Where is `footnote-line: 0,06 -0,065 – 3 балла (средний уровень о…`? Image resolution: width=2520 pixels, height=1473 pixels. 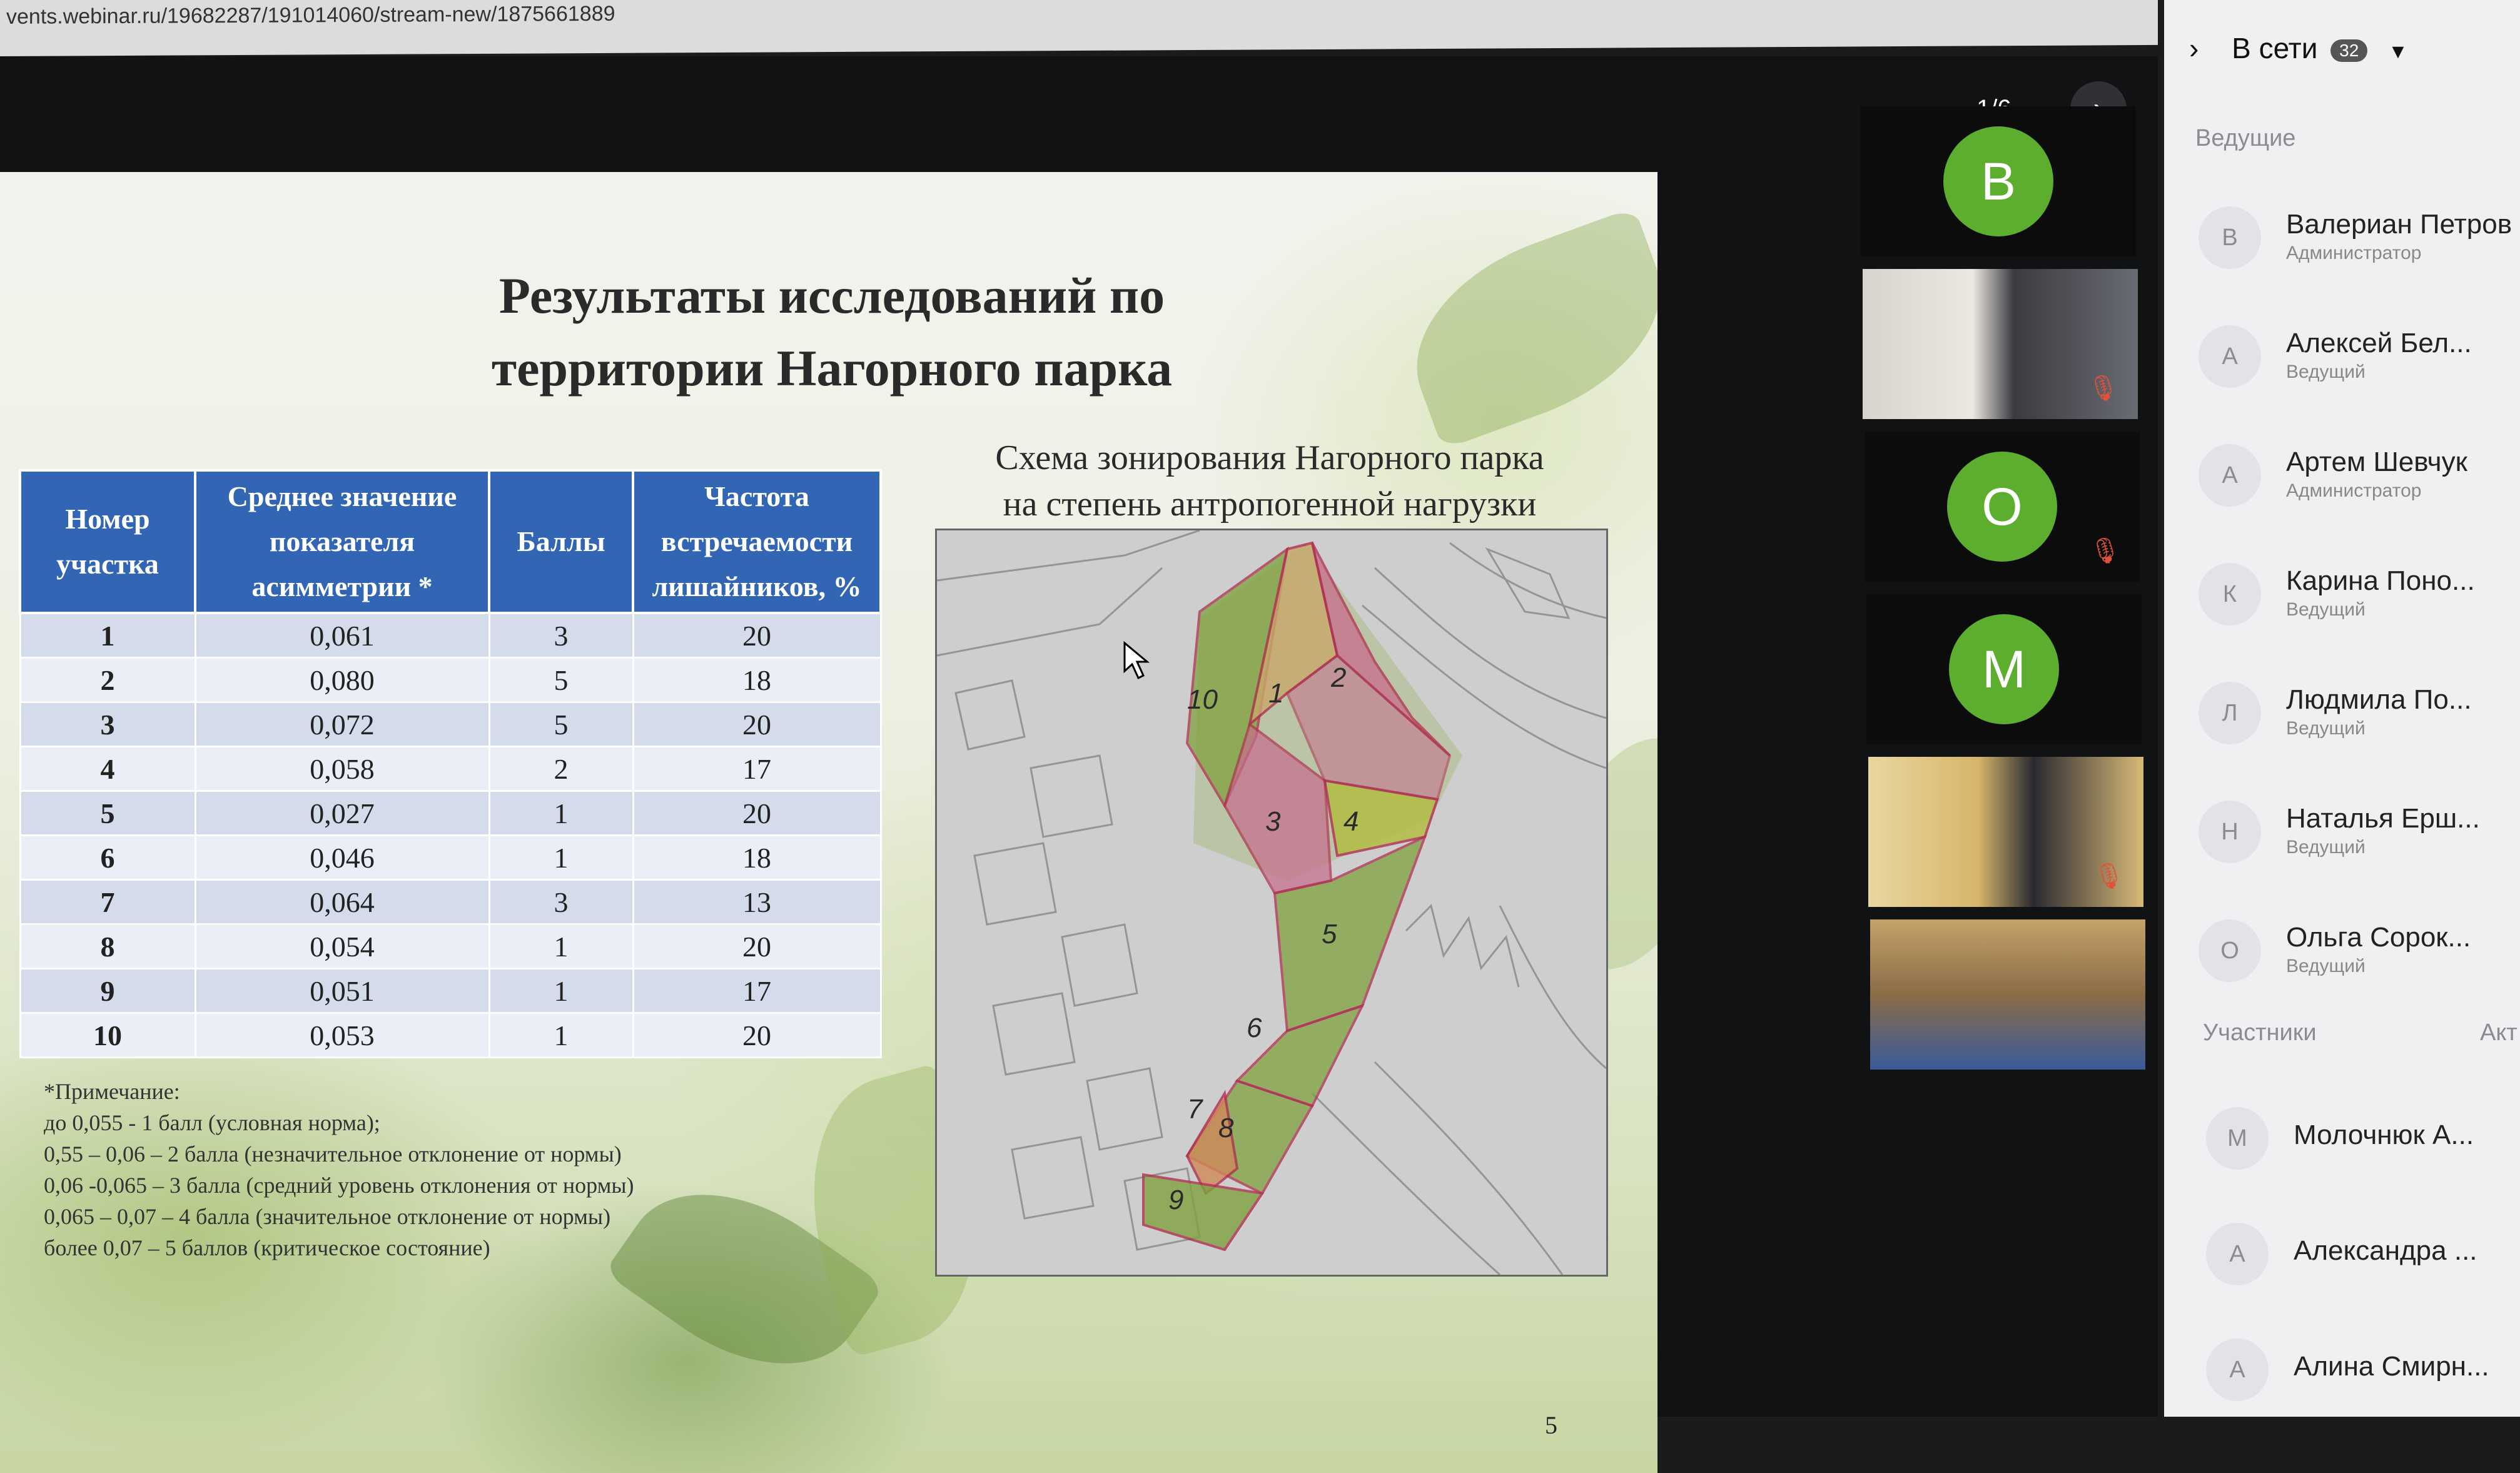 footnote-line: 0,06 -0,065 – 3 балла (средний уровень о… is located at coordinates (339, 1185).